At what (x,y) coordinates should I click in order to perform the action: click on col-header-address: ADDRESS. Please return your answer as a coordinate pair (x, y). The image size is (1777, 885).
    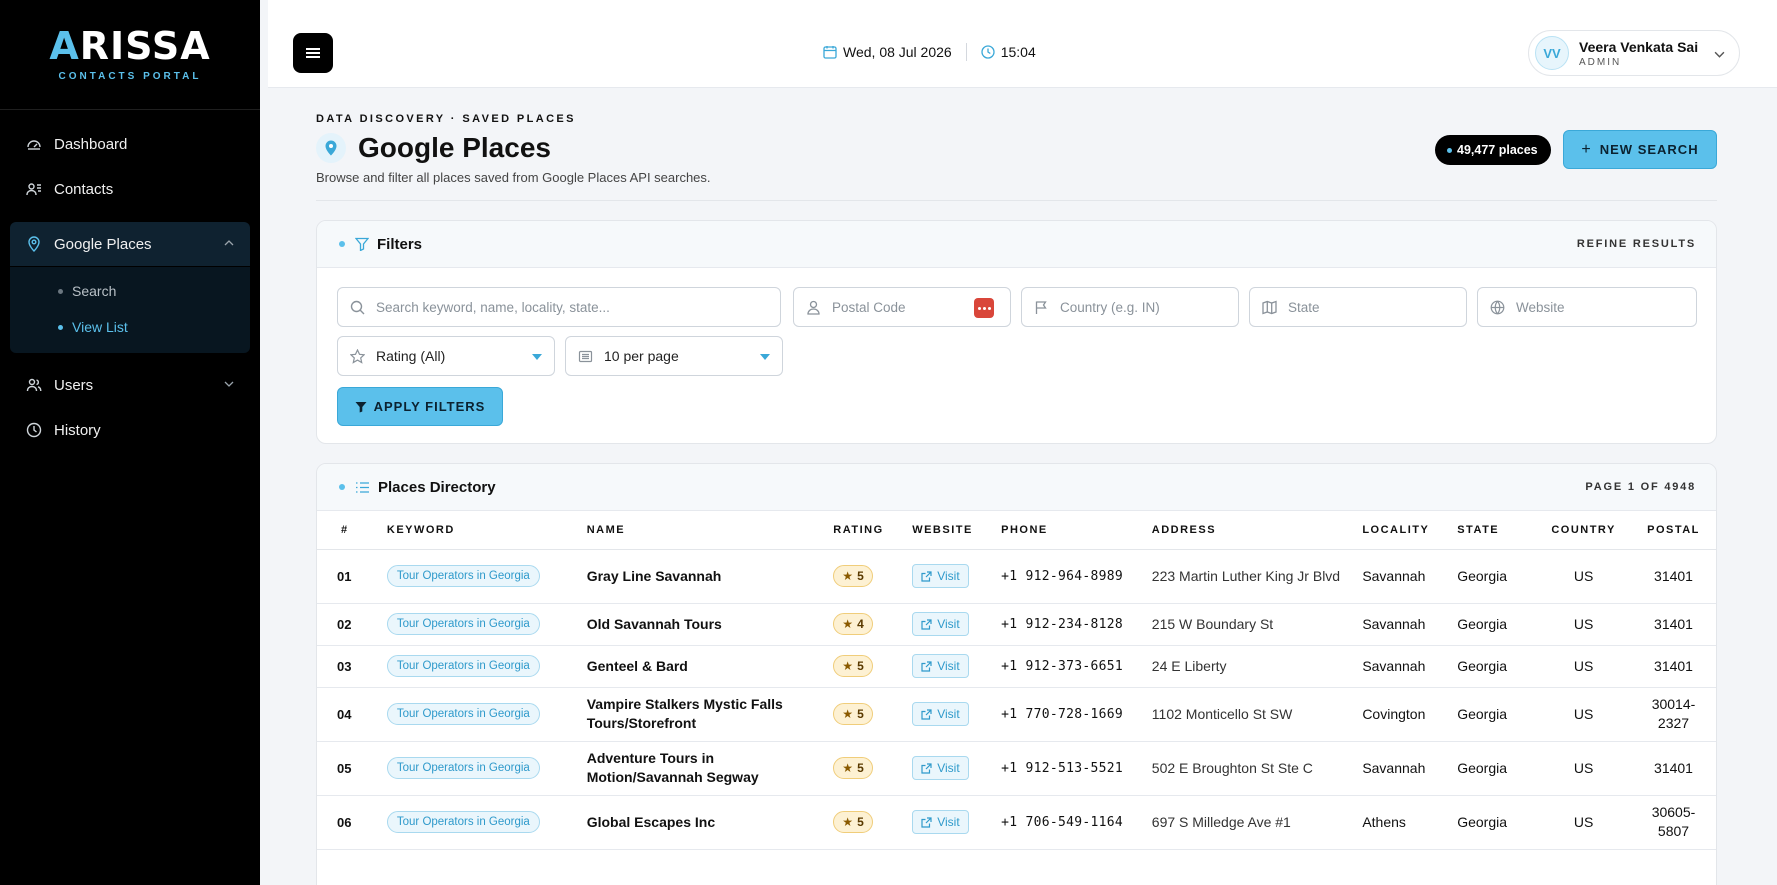
    Looking at the image, I should click on (1257, 530).